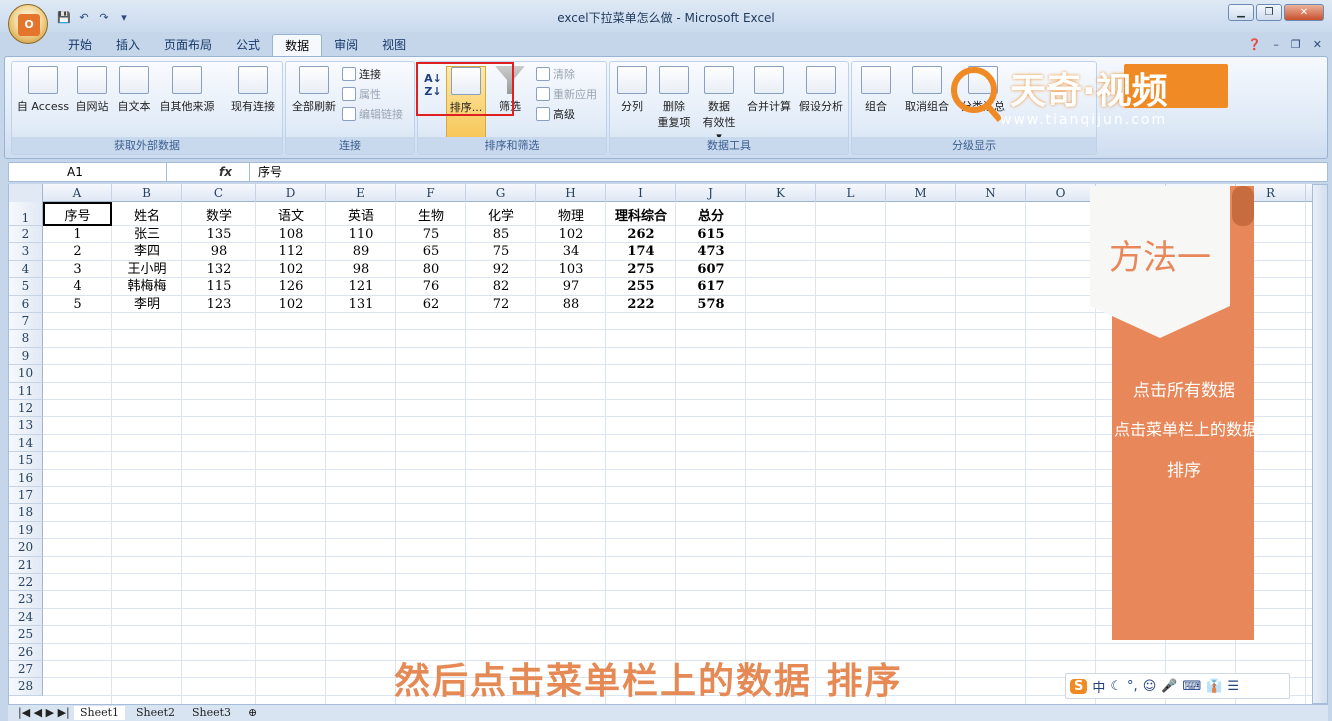  What do you see at coordinates (128, 45) in the screenshot?
I see `tab-insert: 插入` at bounding box center [128, 45].